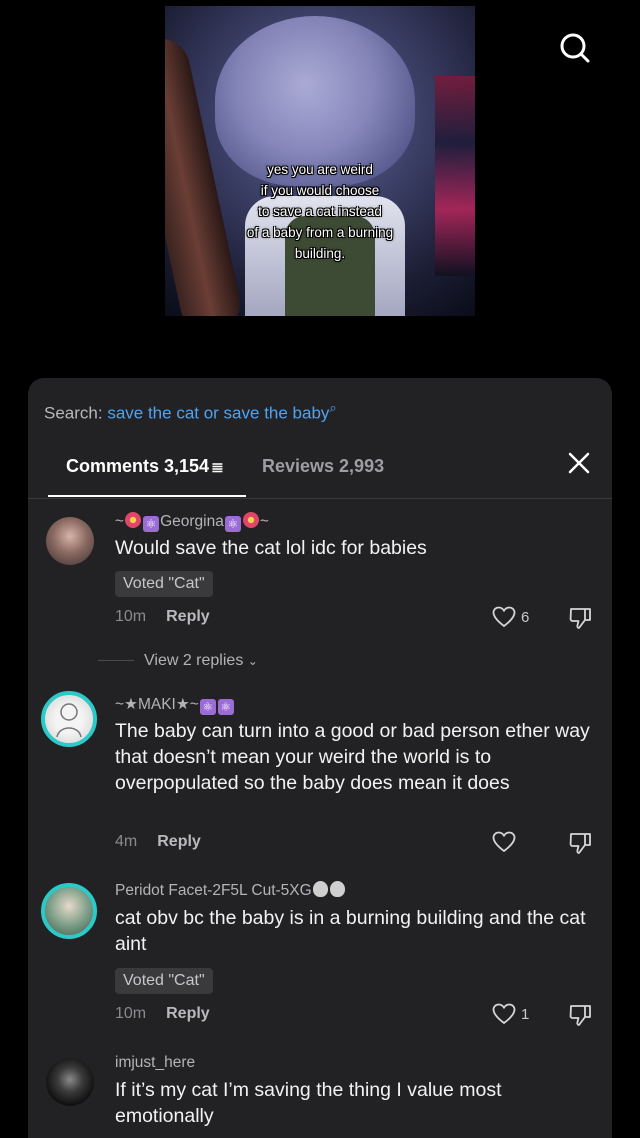  I want to click on active-tab-indicator, so click(147, 496).